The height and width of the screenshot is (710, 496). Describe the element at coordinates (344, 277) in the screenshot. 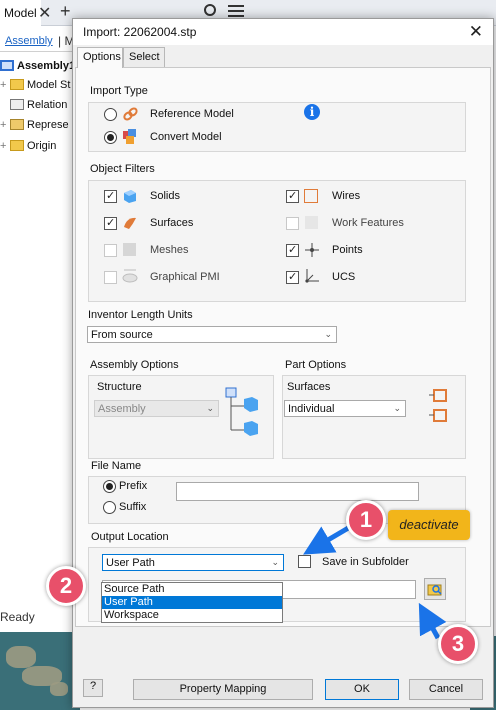

I see `ucs-label: UCS` at that location.